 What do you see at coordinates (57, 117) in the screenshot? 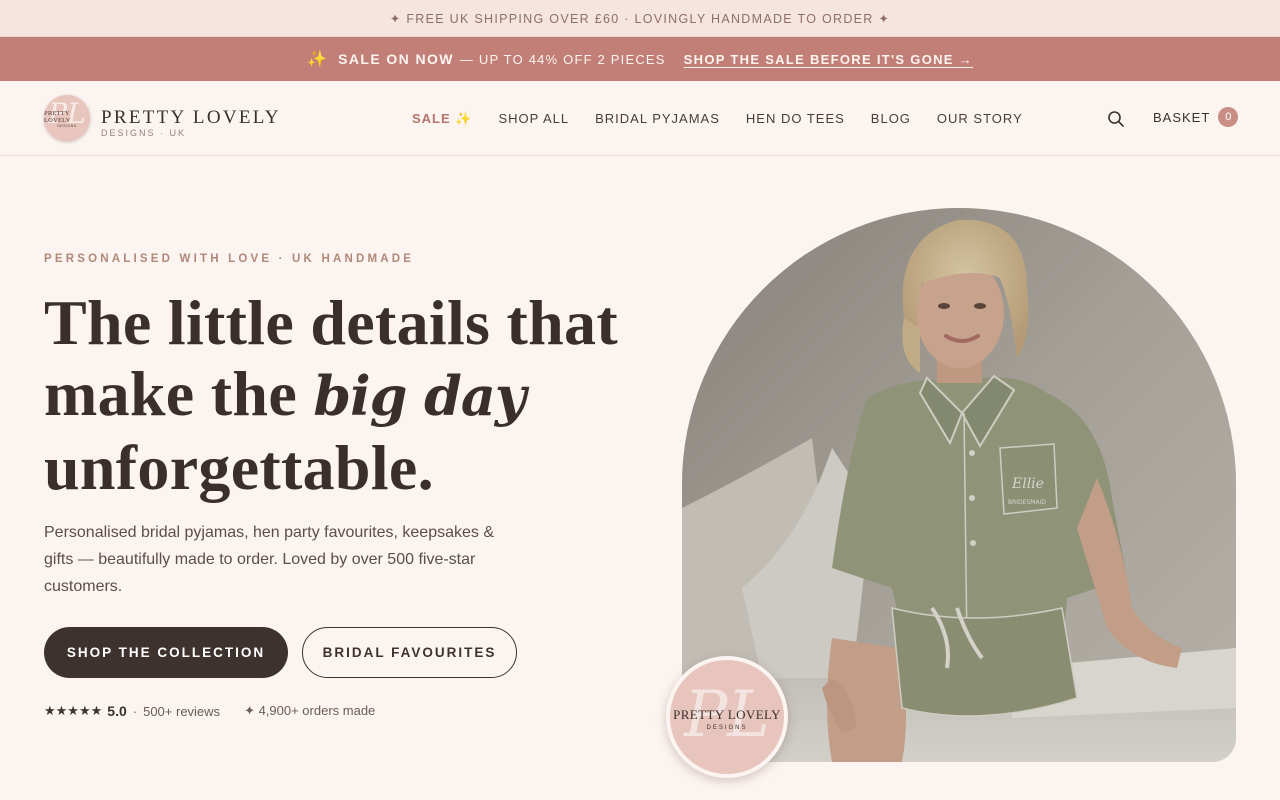
I see `logo-badge-line1: PRETTY LOVELY` at bounding box center [57, 117].